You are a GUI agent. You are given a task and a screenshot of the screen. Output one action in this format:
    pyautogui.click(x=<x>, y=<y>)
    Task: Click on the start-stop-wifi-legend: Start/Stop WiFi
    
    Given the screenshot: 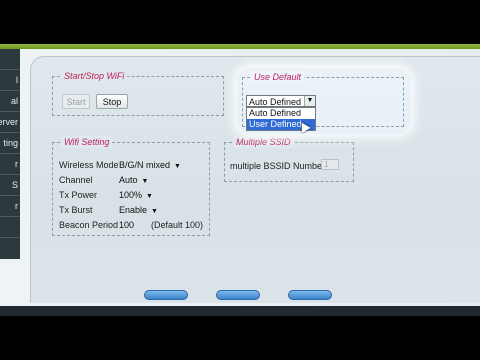 What is the action you would take?
    pyautogui.click(x=94, y=76)
    